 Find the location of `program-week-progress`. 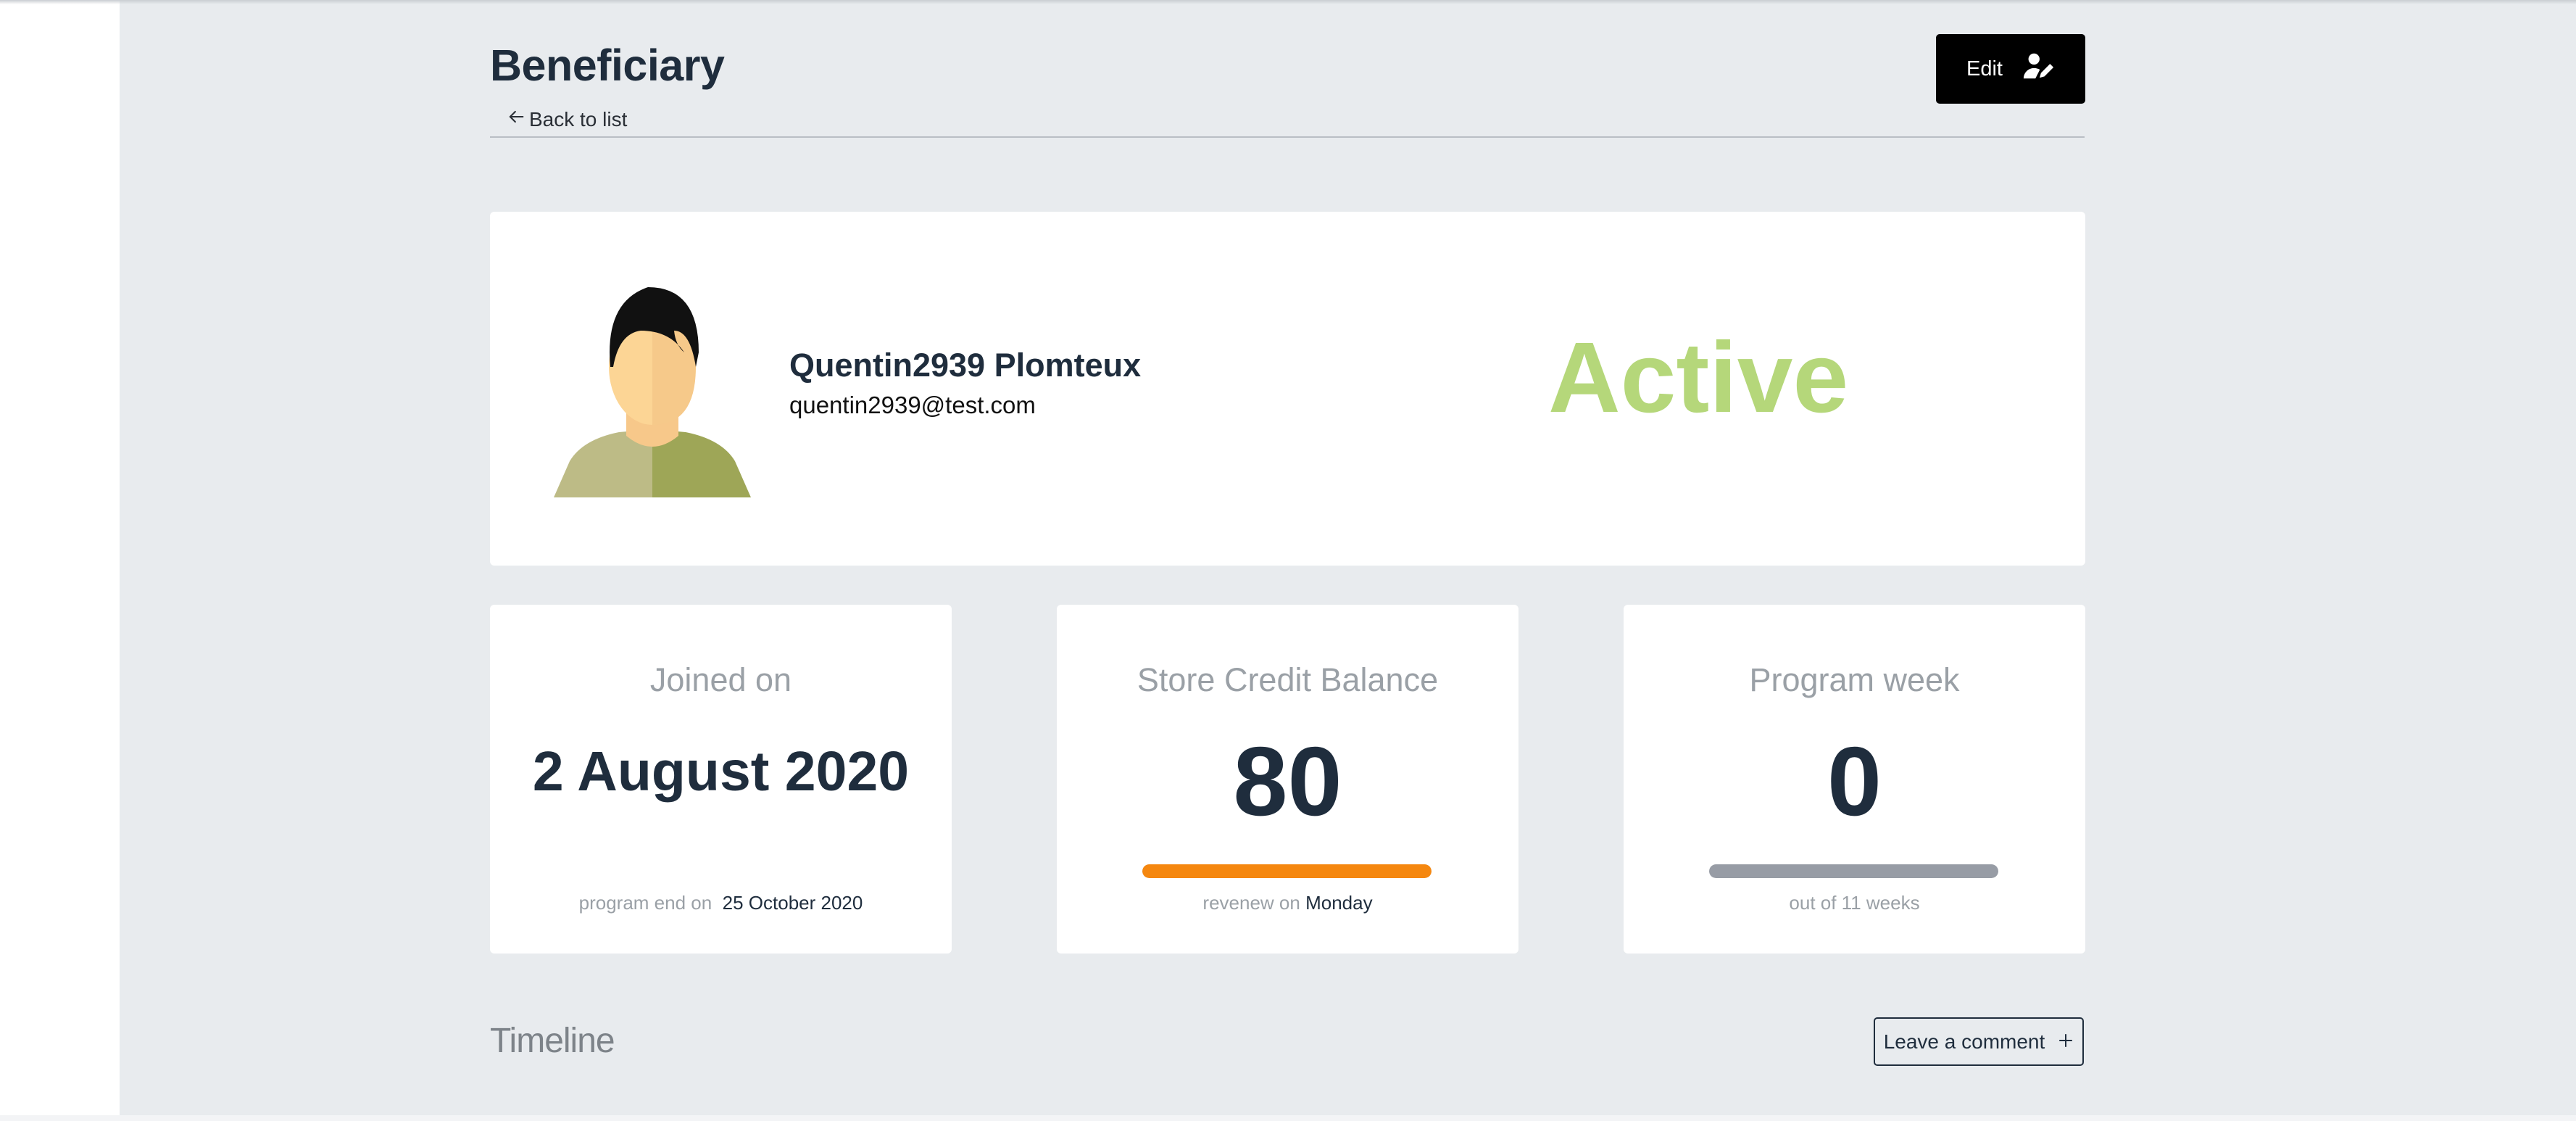

program-week-progress is located at coordinates (1853, 871).